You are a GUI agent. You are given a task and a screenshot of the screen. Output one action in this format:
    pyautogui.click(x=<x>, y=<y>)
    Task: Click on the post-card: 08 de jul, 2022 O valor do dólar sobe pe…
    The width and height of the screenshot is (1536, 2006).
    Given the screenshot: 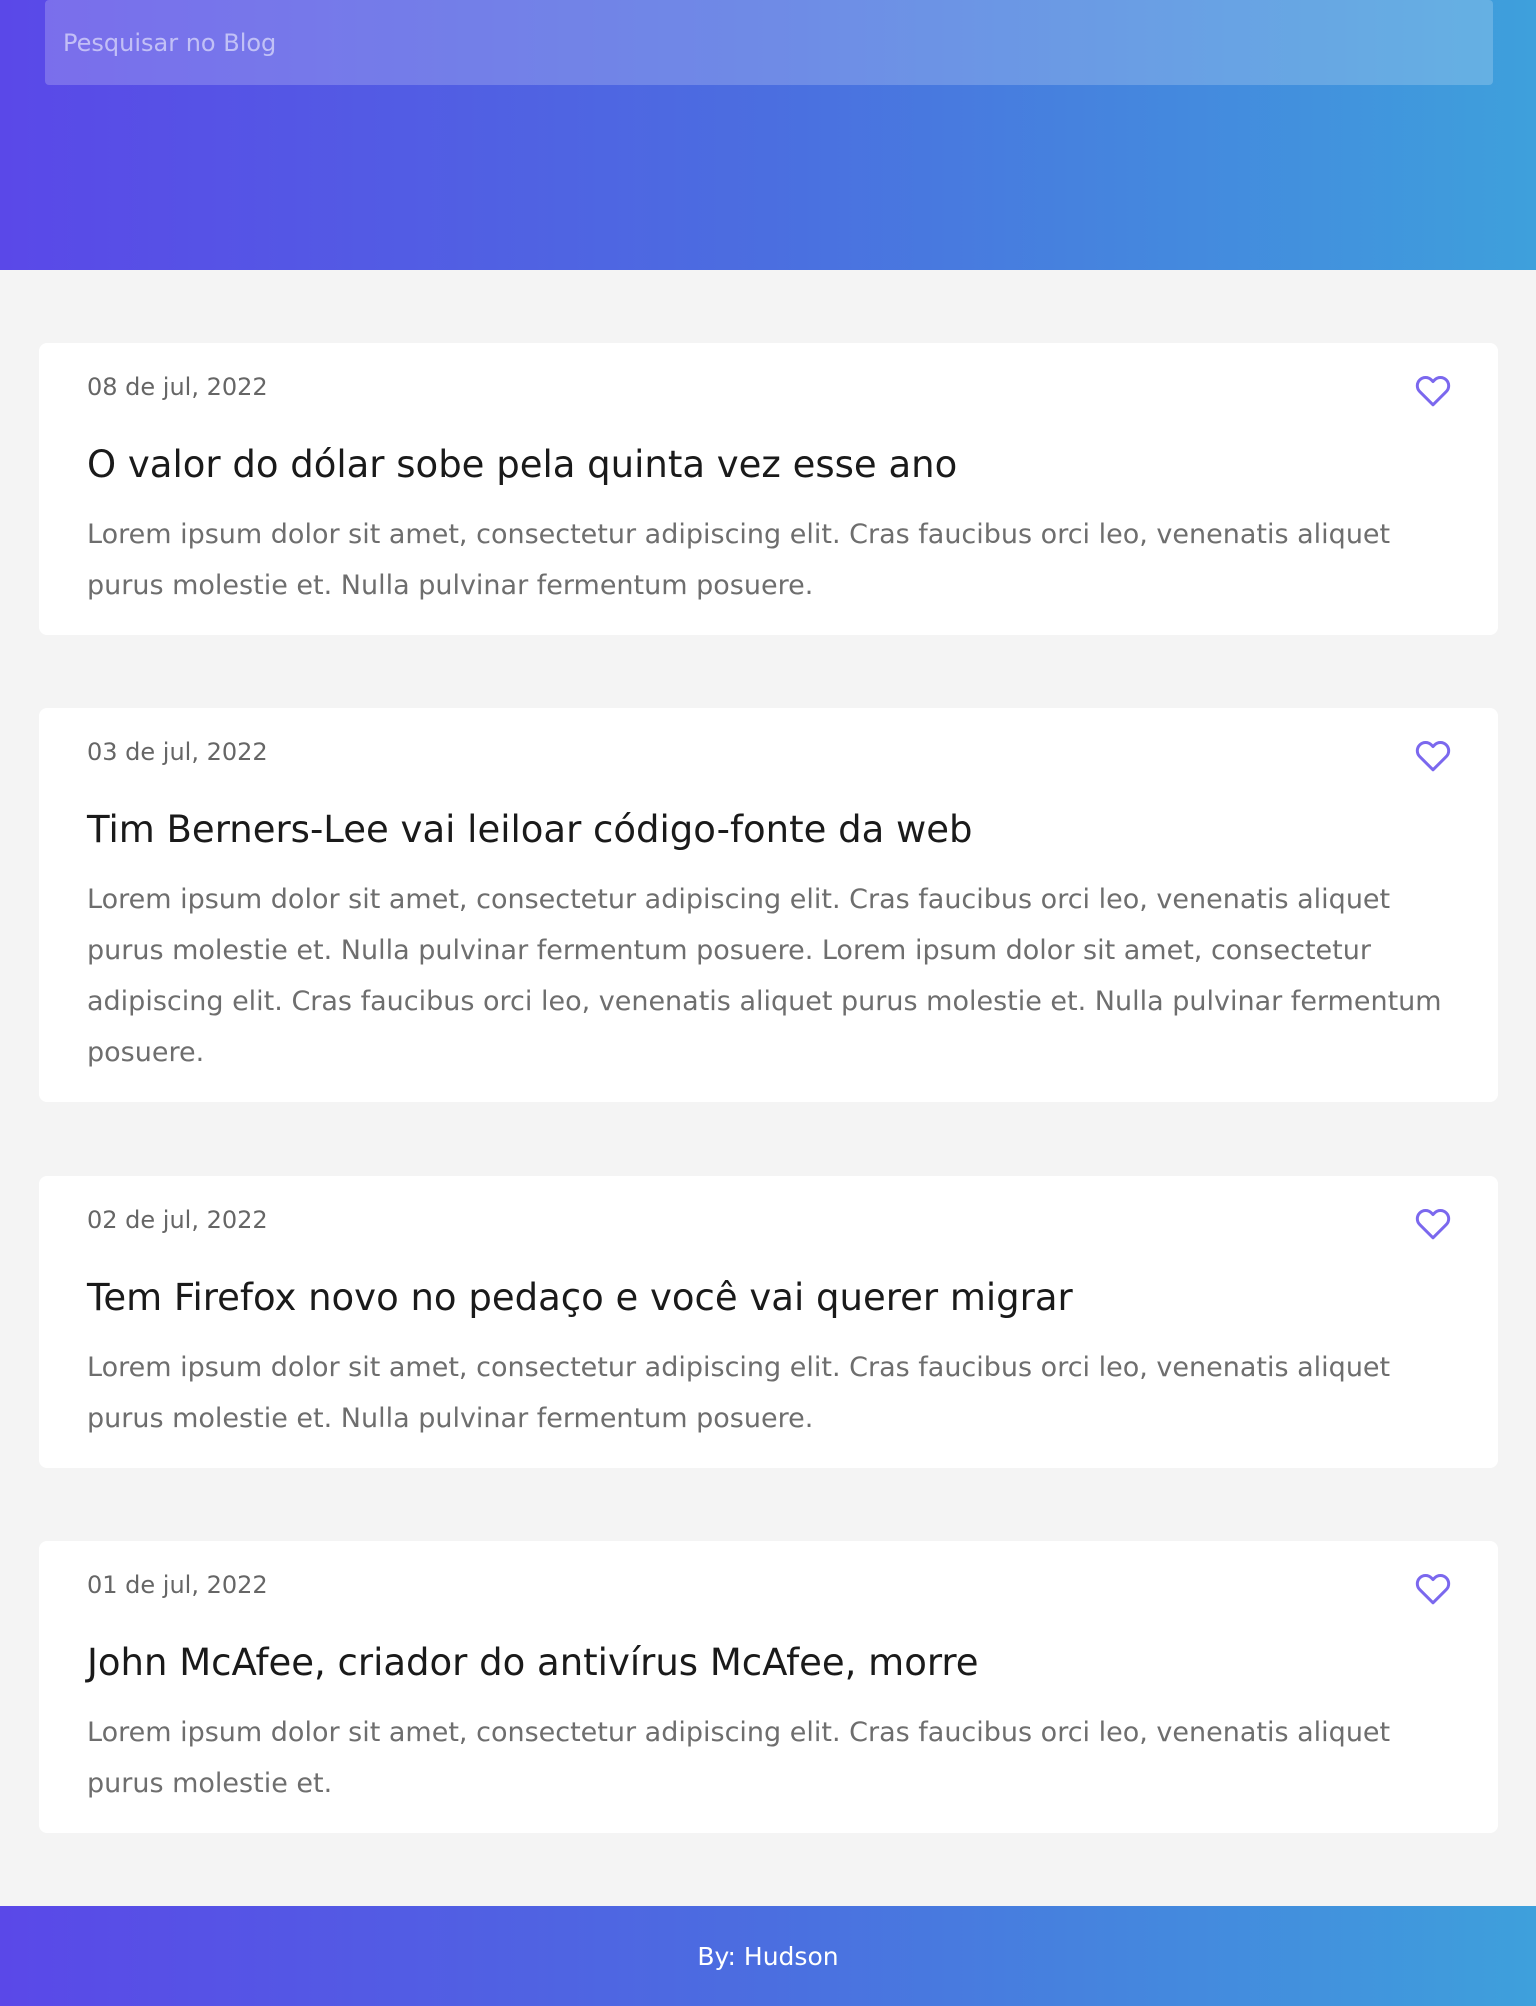 What is the action you would take?
    pyautogui.click(x=768, y=489)
    